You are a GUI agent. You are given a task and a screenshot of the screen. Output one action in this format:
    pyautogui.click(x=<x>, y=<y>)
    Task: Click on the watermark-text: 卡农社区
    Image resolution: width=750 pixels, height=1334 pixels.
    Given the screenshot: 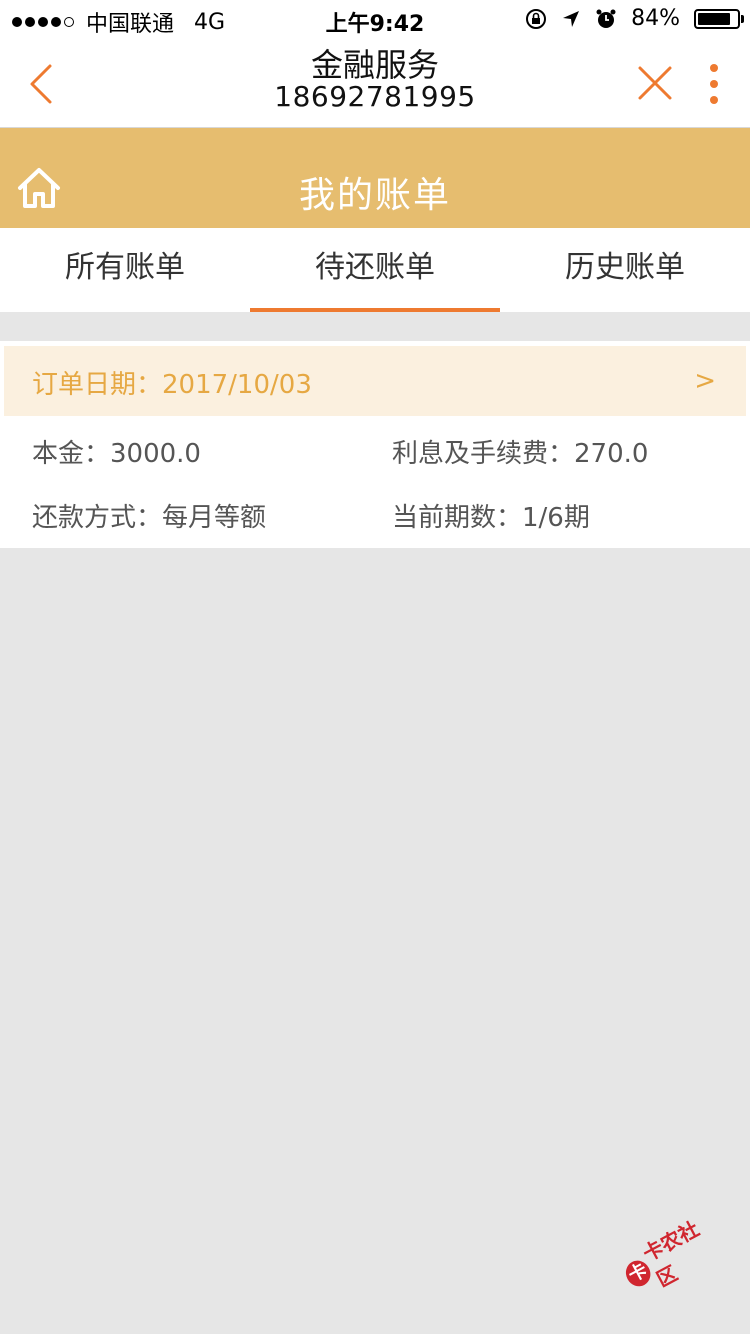 What is the action you would take?
    pyautogui.click(x=671, y=1254)
    